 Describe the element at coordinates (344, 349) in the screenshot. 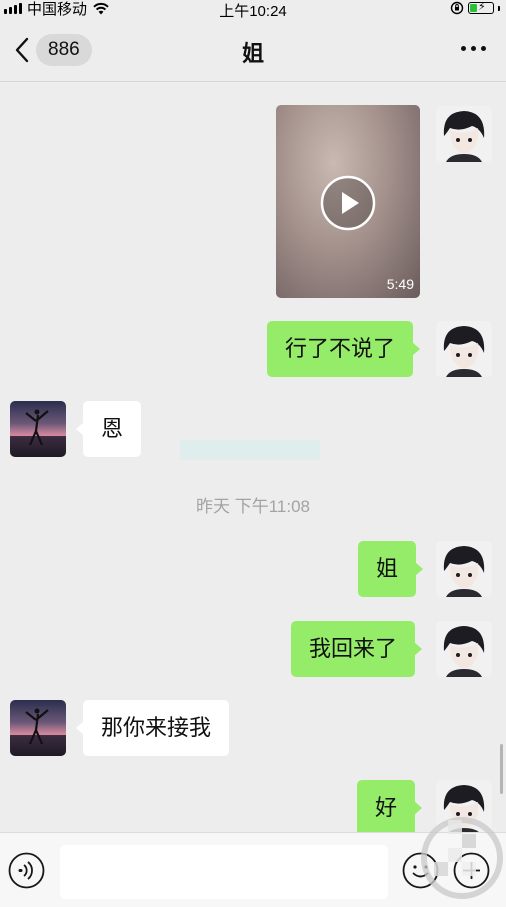

I see `message-bubble-sent: 行了不说了` at that location.